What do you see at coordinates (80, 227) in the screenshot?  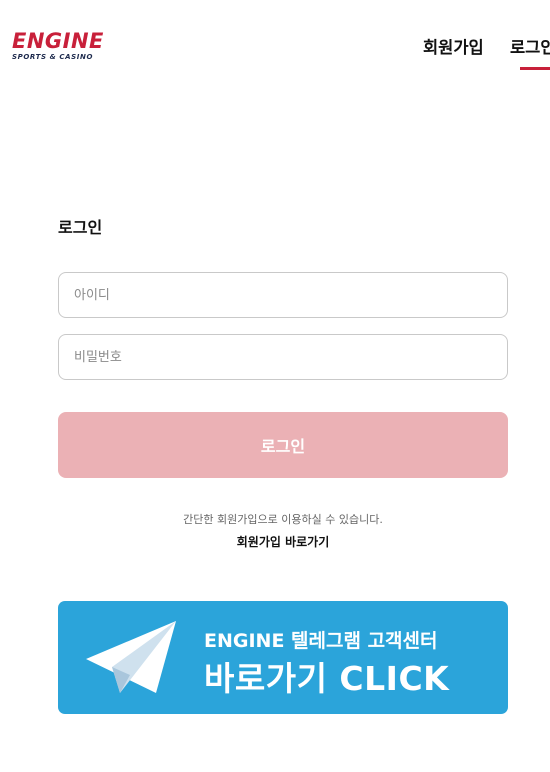 I see `page-title: 로그인` at bounding box center [80, 227].